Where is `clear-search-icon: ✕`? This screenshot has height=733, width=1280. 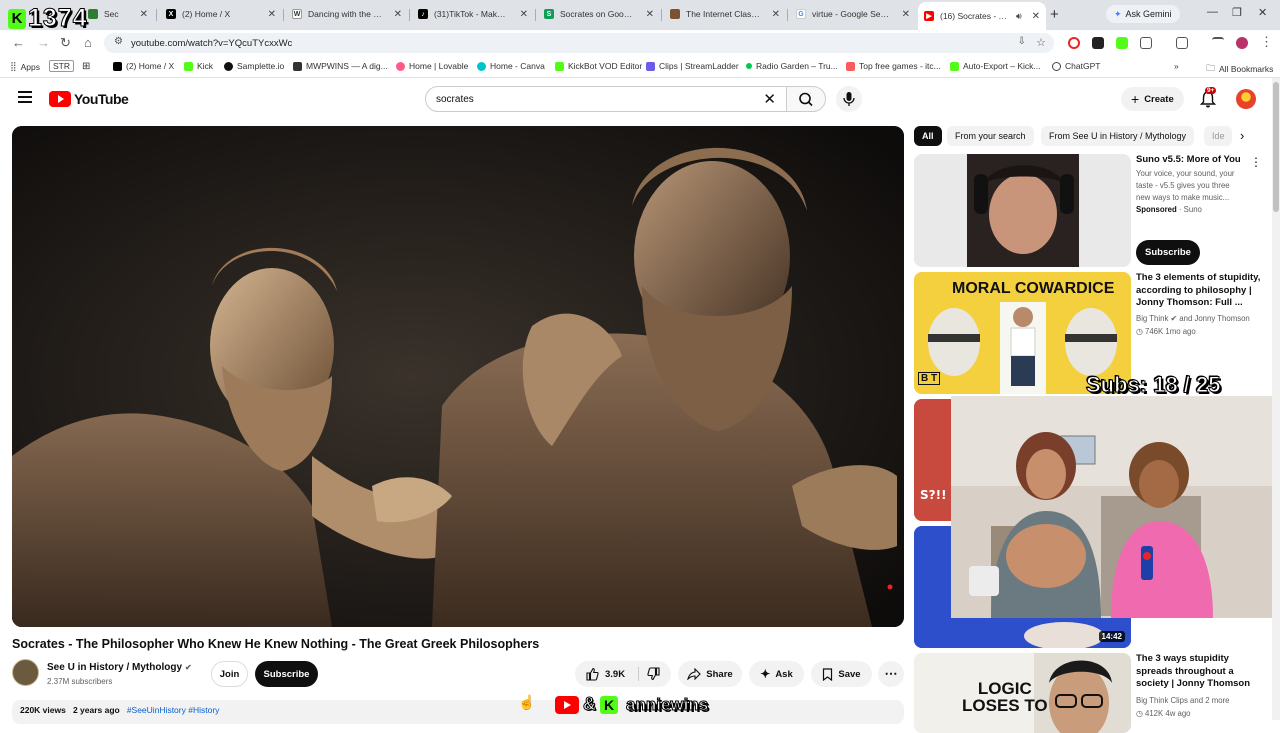 clear-search-icon: ✕ is located at coordinates (769, 99).